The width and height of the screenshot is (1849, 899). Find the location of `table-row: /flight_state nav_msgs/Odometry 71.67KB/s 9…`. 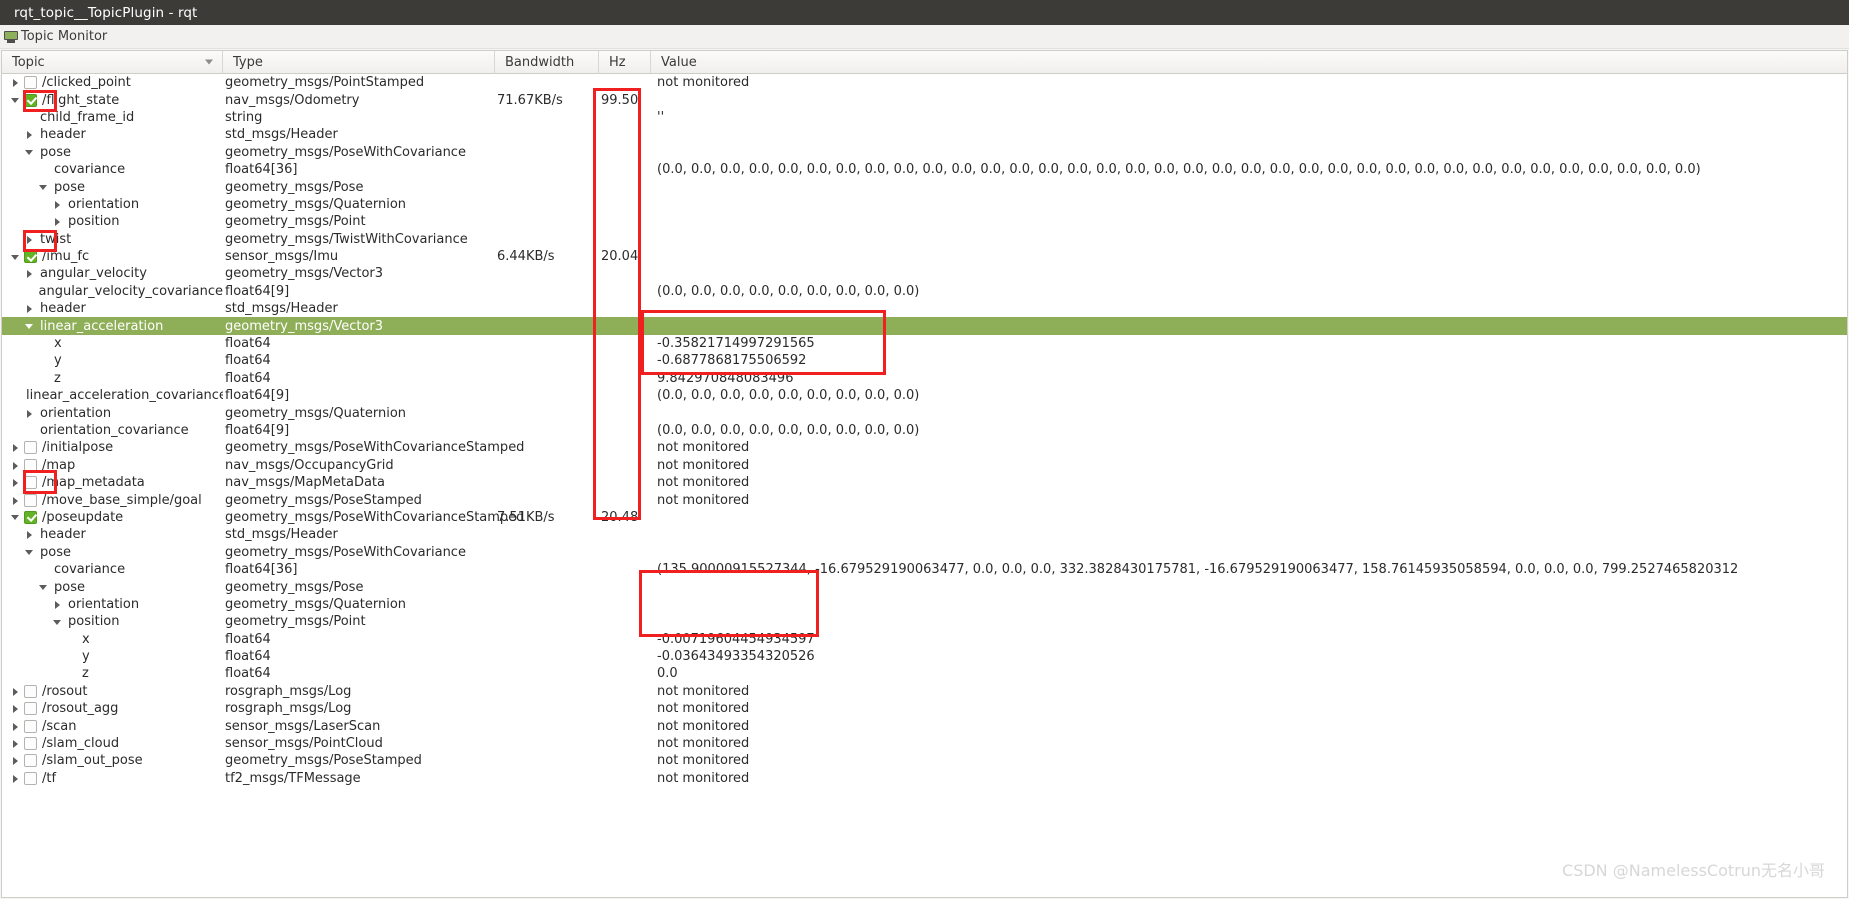

table-row: /flight_state nav_msgs/Odometry 71.67KB/s 9… is located at coordinates (924, 99).